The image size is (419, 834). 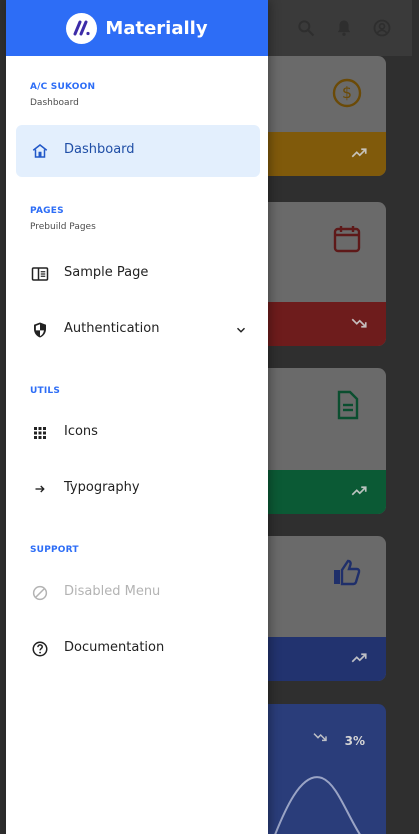 What do you see at coordinates (45, 391) in the screenshot?
I see `section-title-utils: UTILS` at bounding box center [45, 391].